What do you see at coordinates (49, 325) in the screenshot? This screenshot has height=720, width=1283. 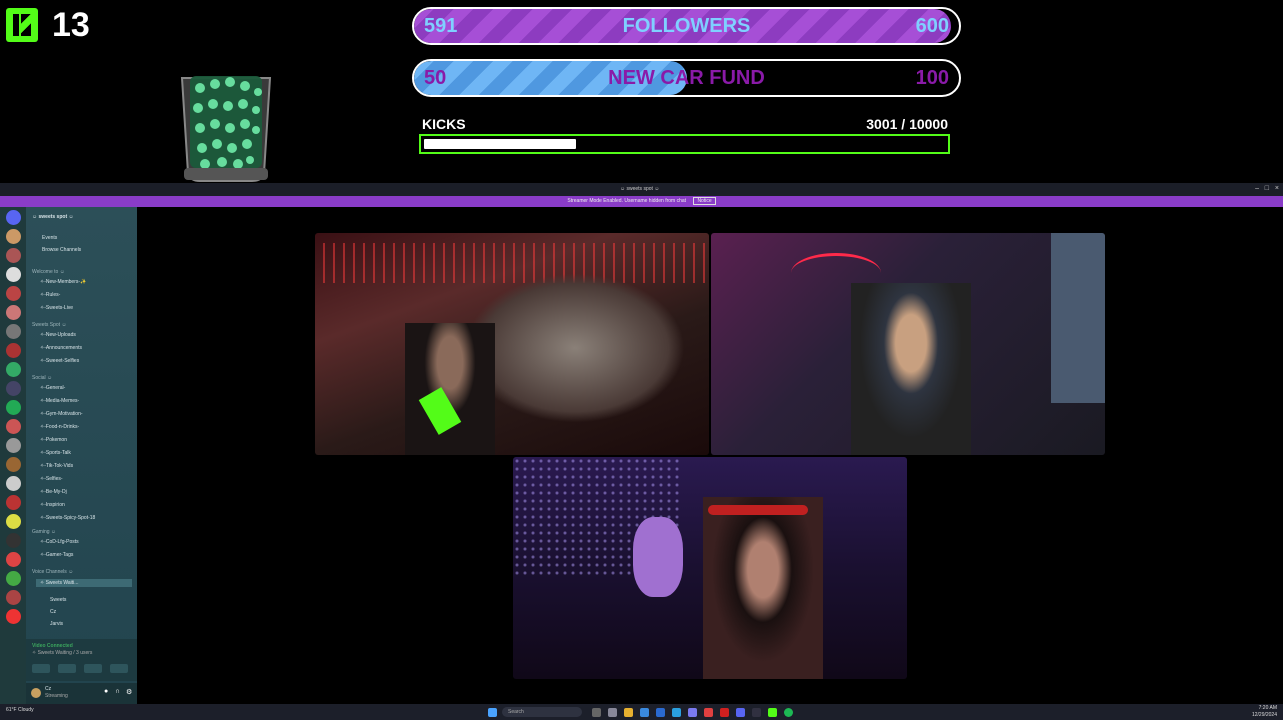 I see `category-header: Sweets Spot ☺` at bounding box center [49, 325].